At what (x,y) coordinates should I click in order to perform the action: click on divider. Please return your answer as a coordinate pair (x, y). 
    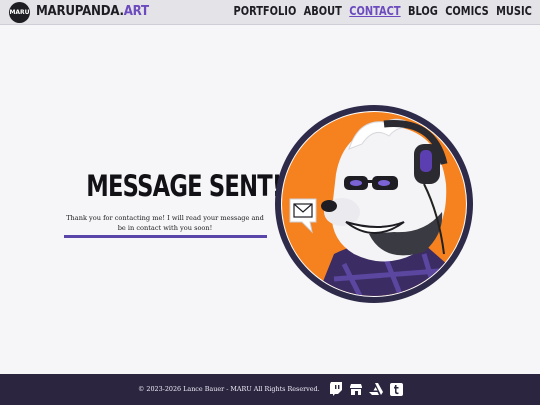
    Looking at the image, I should click on (165, 236).